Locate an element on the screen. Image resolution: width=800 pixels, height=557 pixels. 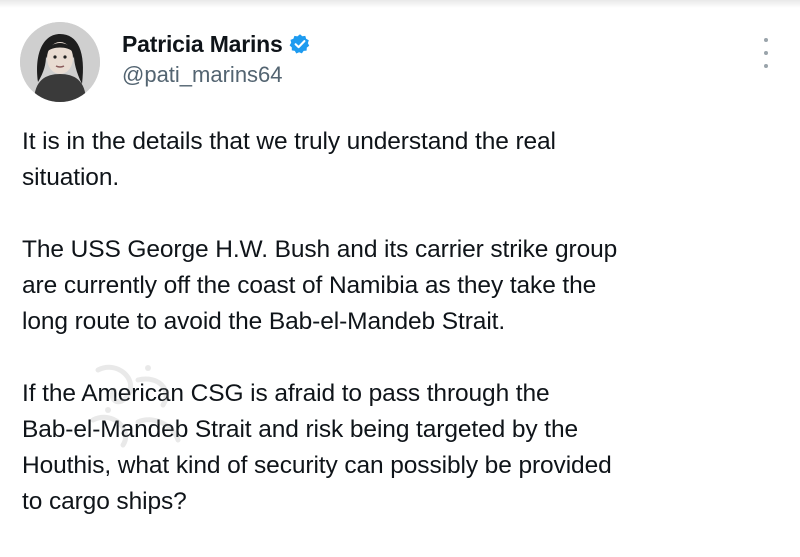
avatar is located at coordinates (60, 62).